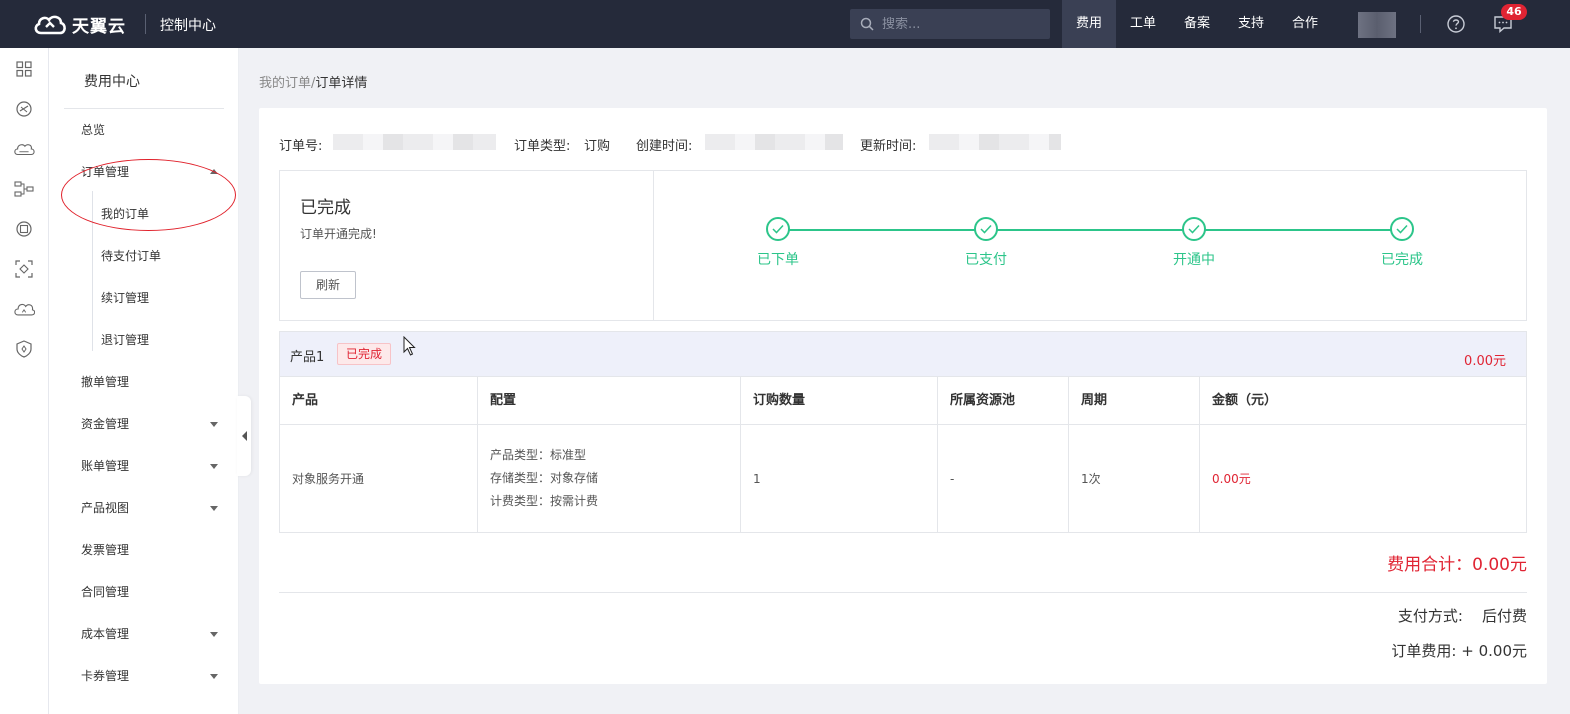 The height and width of the screenshot is (714, 1570). What do you see at coordinates (105, 172) in the screenshot?
I see `sidebar-item-label: 订单管理` at bounding box center [105, 172].